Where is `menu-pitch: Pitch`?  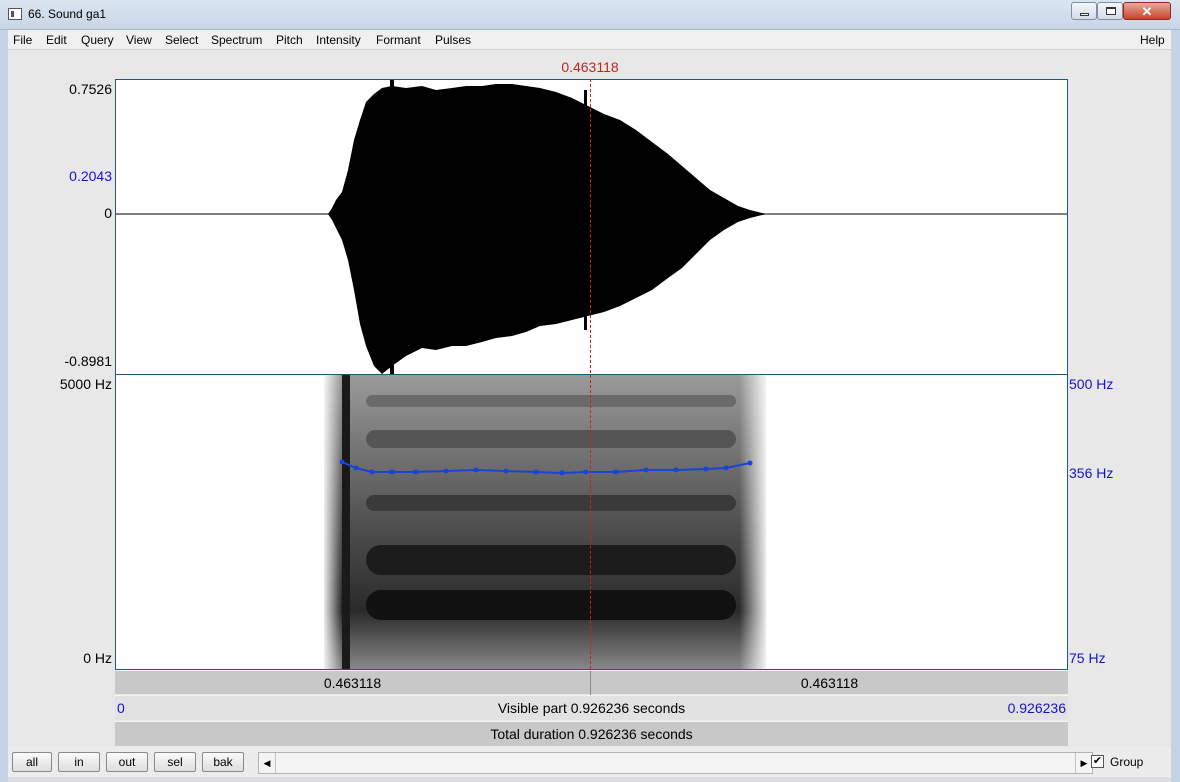
menu-pitch: Pitch is located at coordinates (289, 40).